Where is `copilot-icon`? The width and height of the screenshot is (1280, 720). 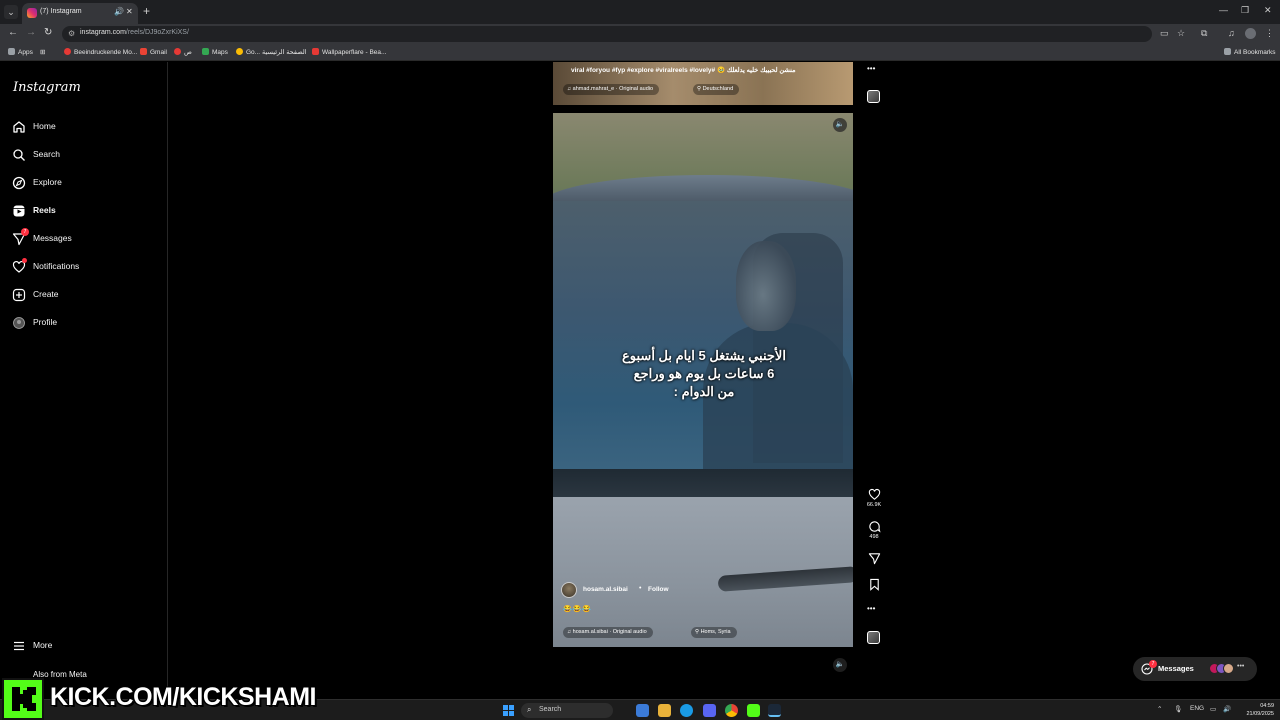
copilot-icon is located at coordinates (642, 710).